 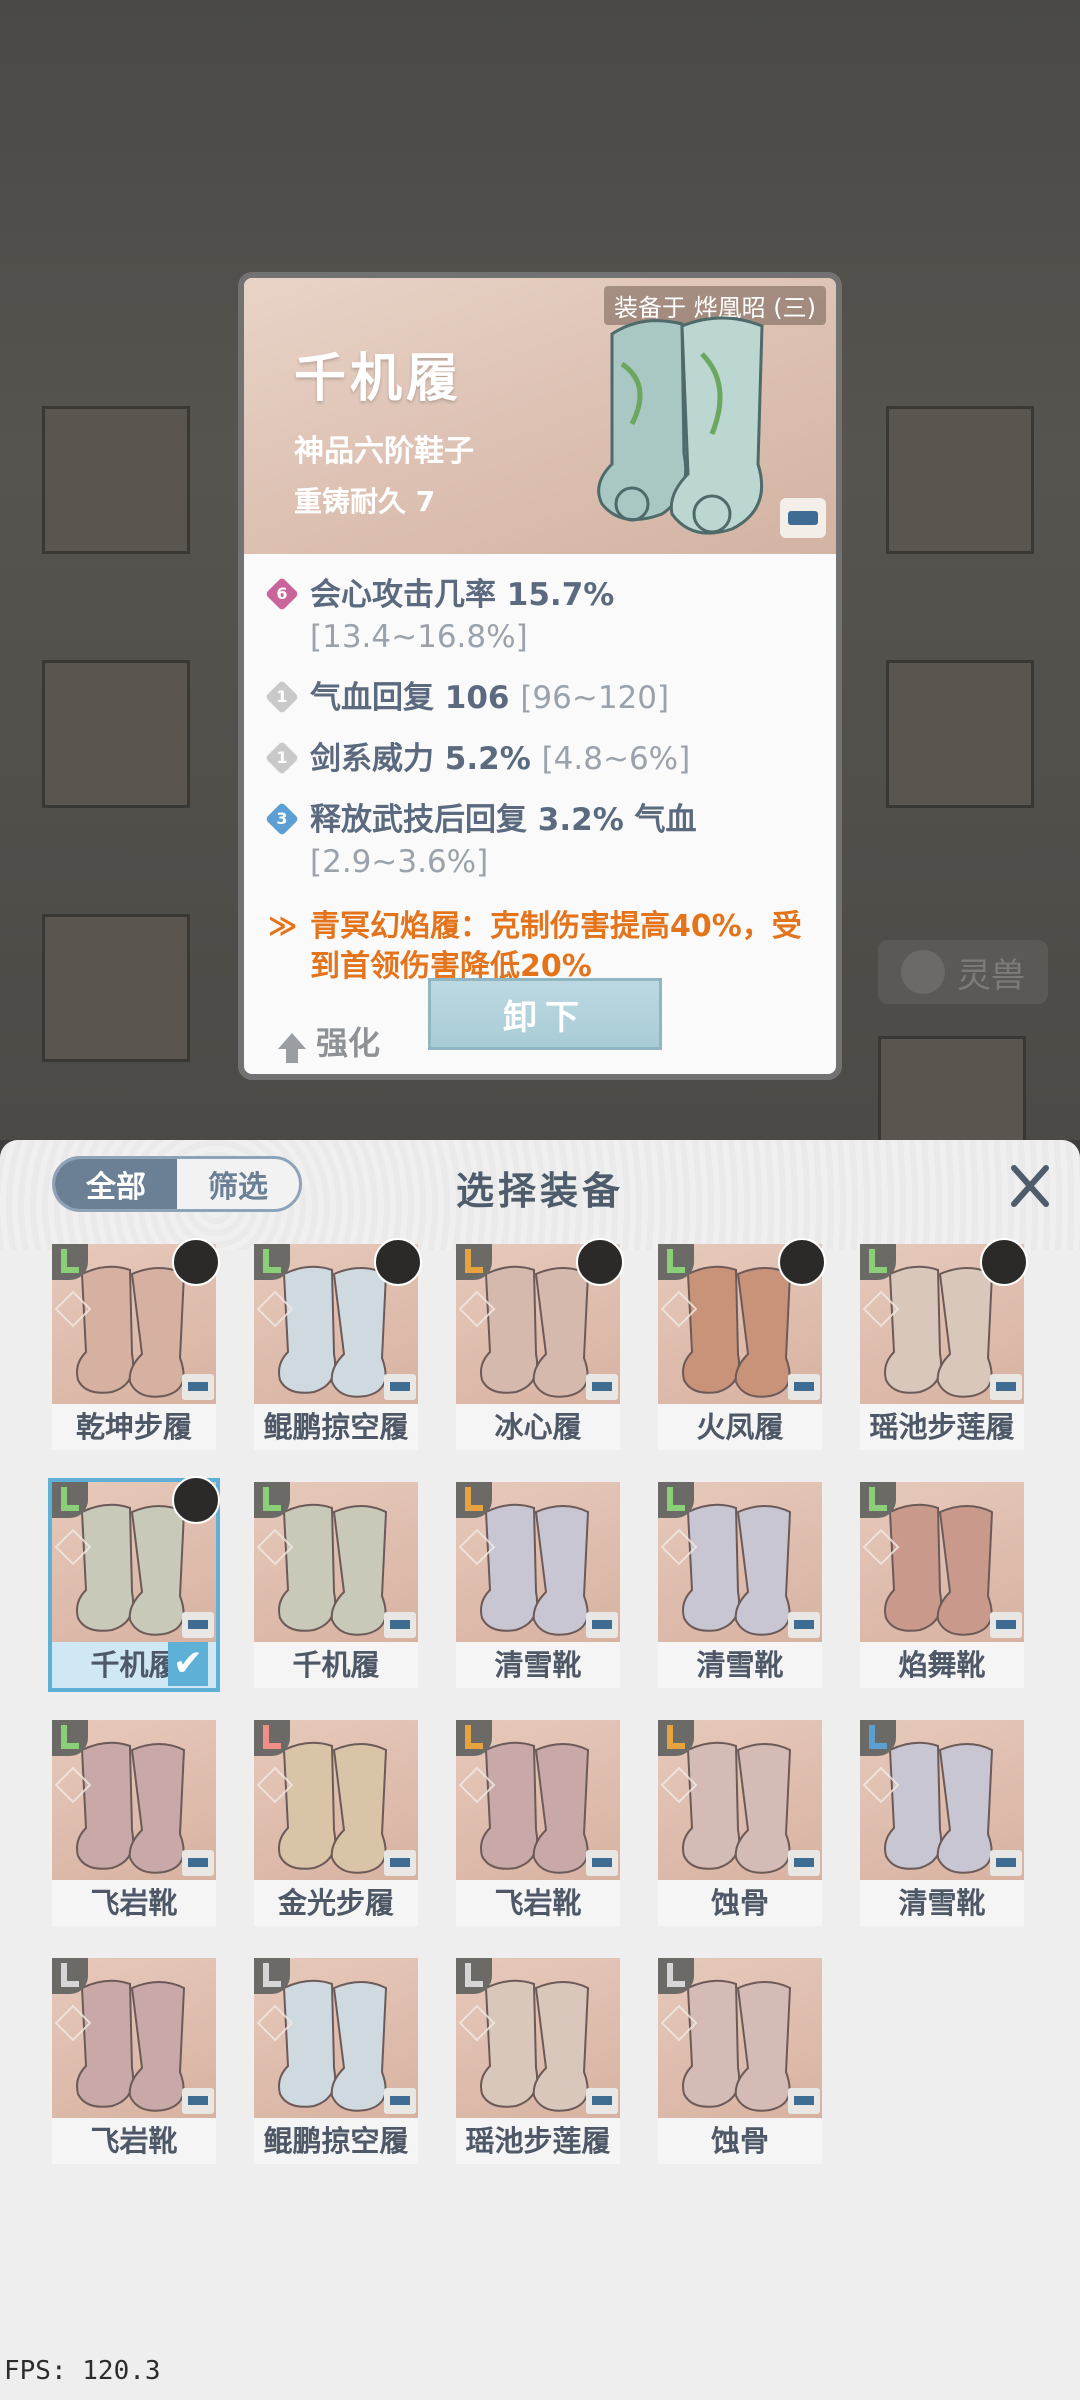 What do you see at coordinates (348, 1043) in the screenshot?
I see `upgrade-label: 强化` at bounding box center [348, 1043].